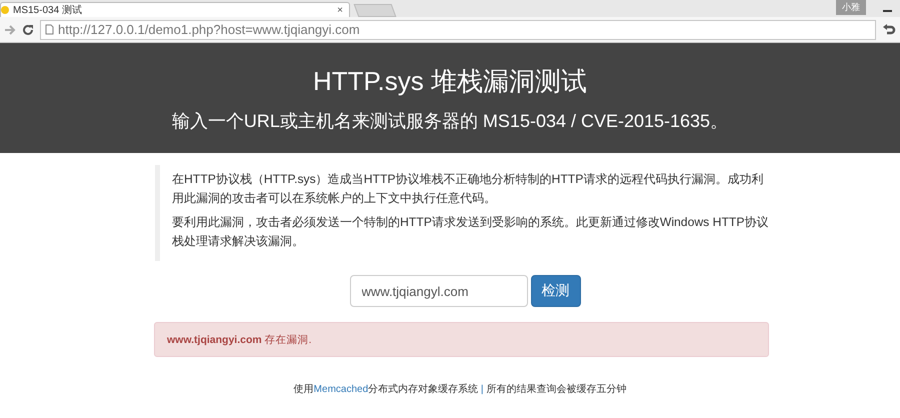 The height and width of the screenshot is (418, 900). I want to click on check-button: 检测, so click(555, 291).